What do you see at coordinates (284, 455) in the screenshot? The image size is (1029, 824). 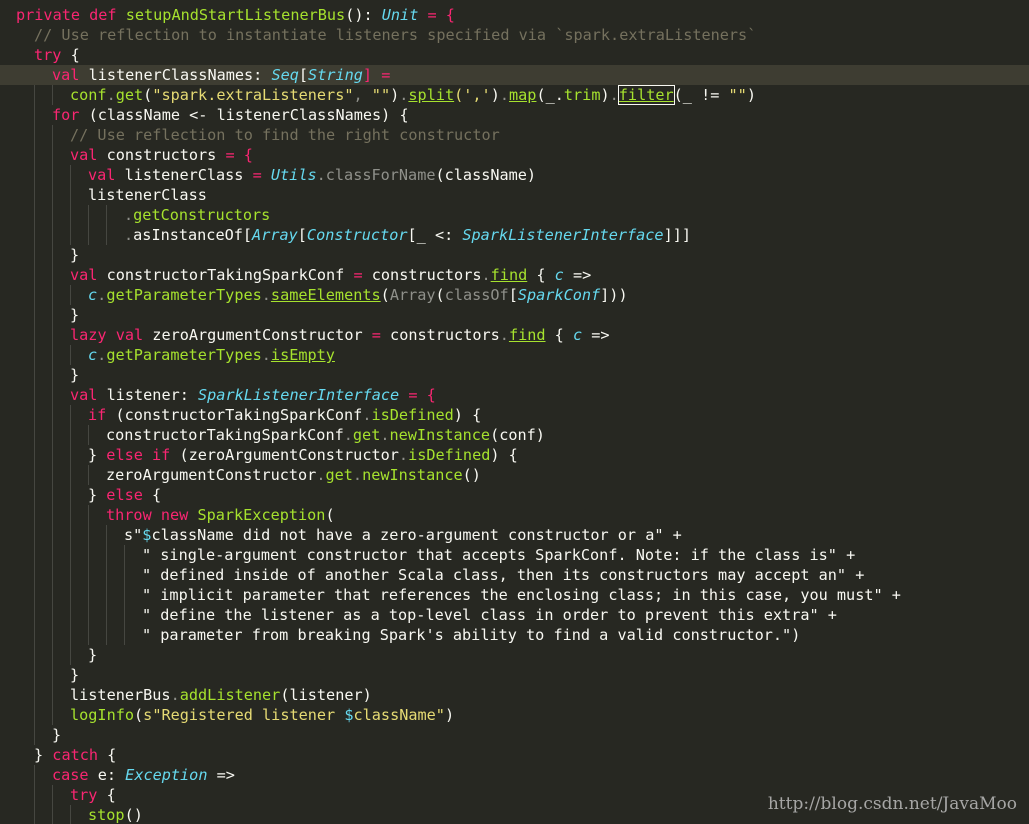 I see `code-token: (zeroArgumentConstructor` at bounding box center [284, 455].